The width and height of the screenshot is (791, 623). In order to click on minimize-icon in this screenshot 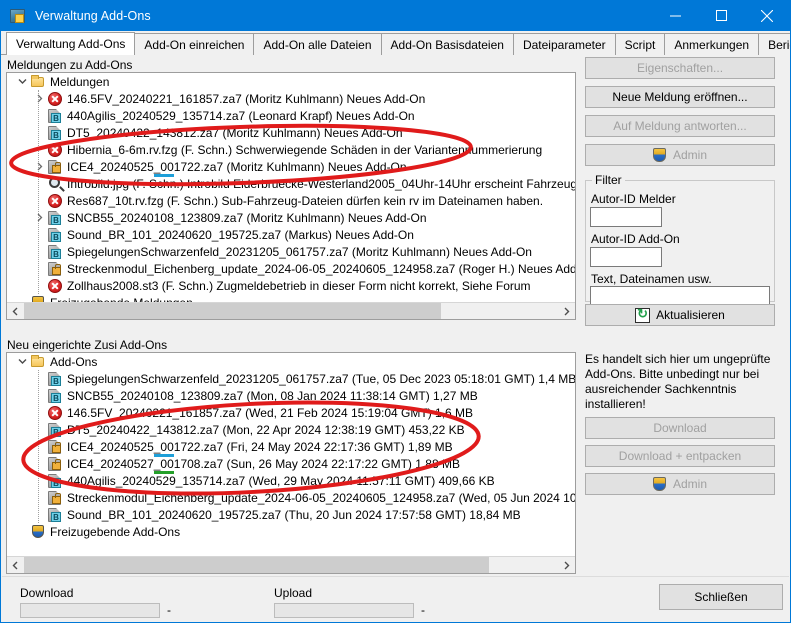, I will do `click(675, 15)`.